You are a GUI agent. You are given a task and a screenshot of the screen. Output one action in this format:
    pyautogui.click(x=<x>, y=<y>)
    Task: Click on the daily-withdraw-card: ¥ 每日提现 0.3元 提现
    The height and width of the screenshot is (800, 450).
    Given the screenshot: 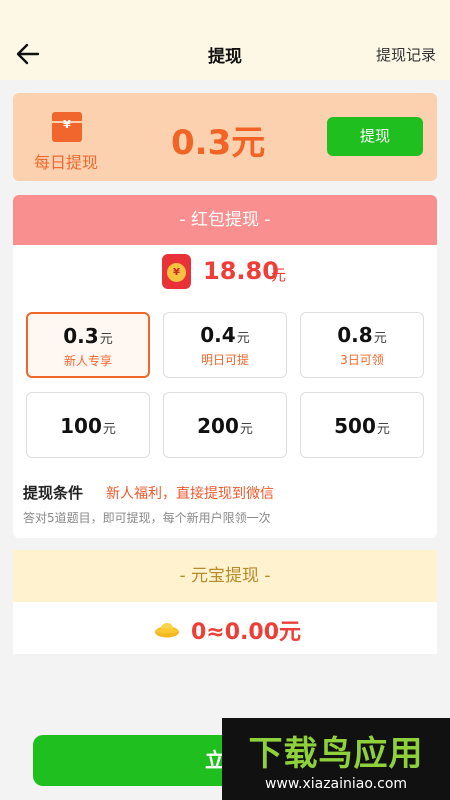 What is the action you would take?
    pyautogui.click(x=225, y=137)
    